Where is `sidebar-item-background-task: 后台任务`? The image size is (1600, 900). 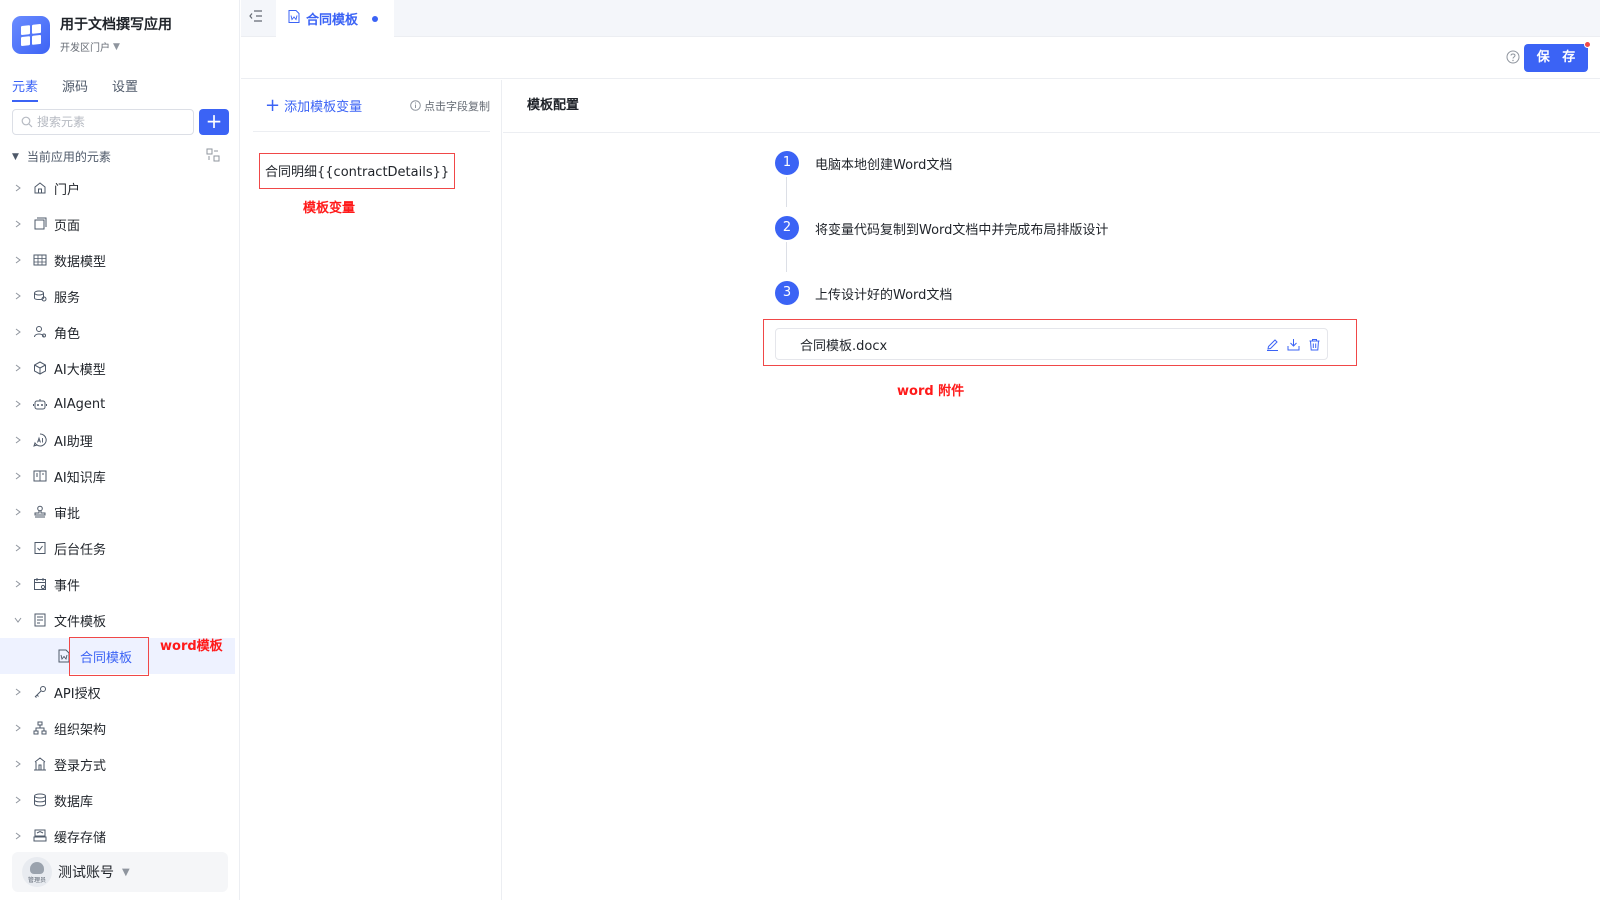 sidebar-item-background-task: 后台任务 is located at coordinates (117, 548).